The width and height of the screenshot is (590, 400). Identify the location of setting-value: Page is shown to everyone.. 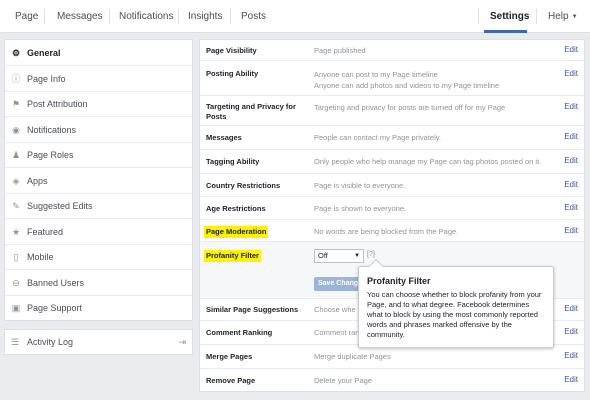
(360, 208).